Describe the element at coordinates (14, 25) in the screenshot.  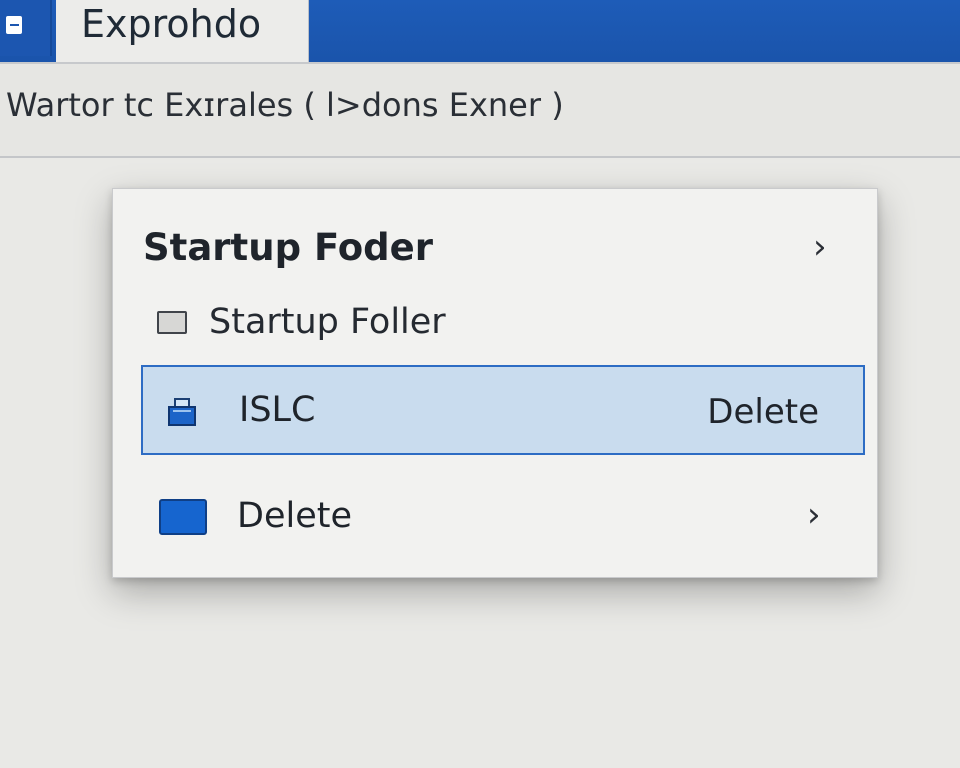
I see `app-menu-icon` at that location.